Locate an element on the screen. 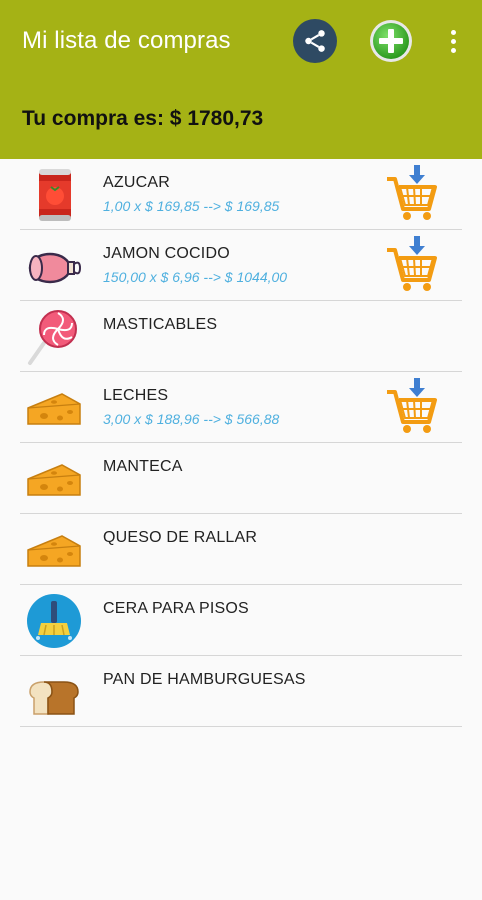 The image size is (482, 900). tomato-can-icon is located at coordinates (55, 195).